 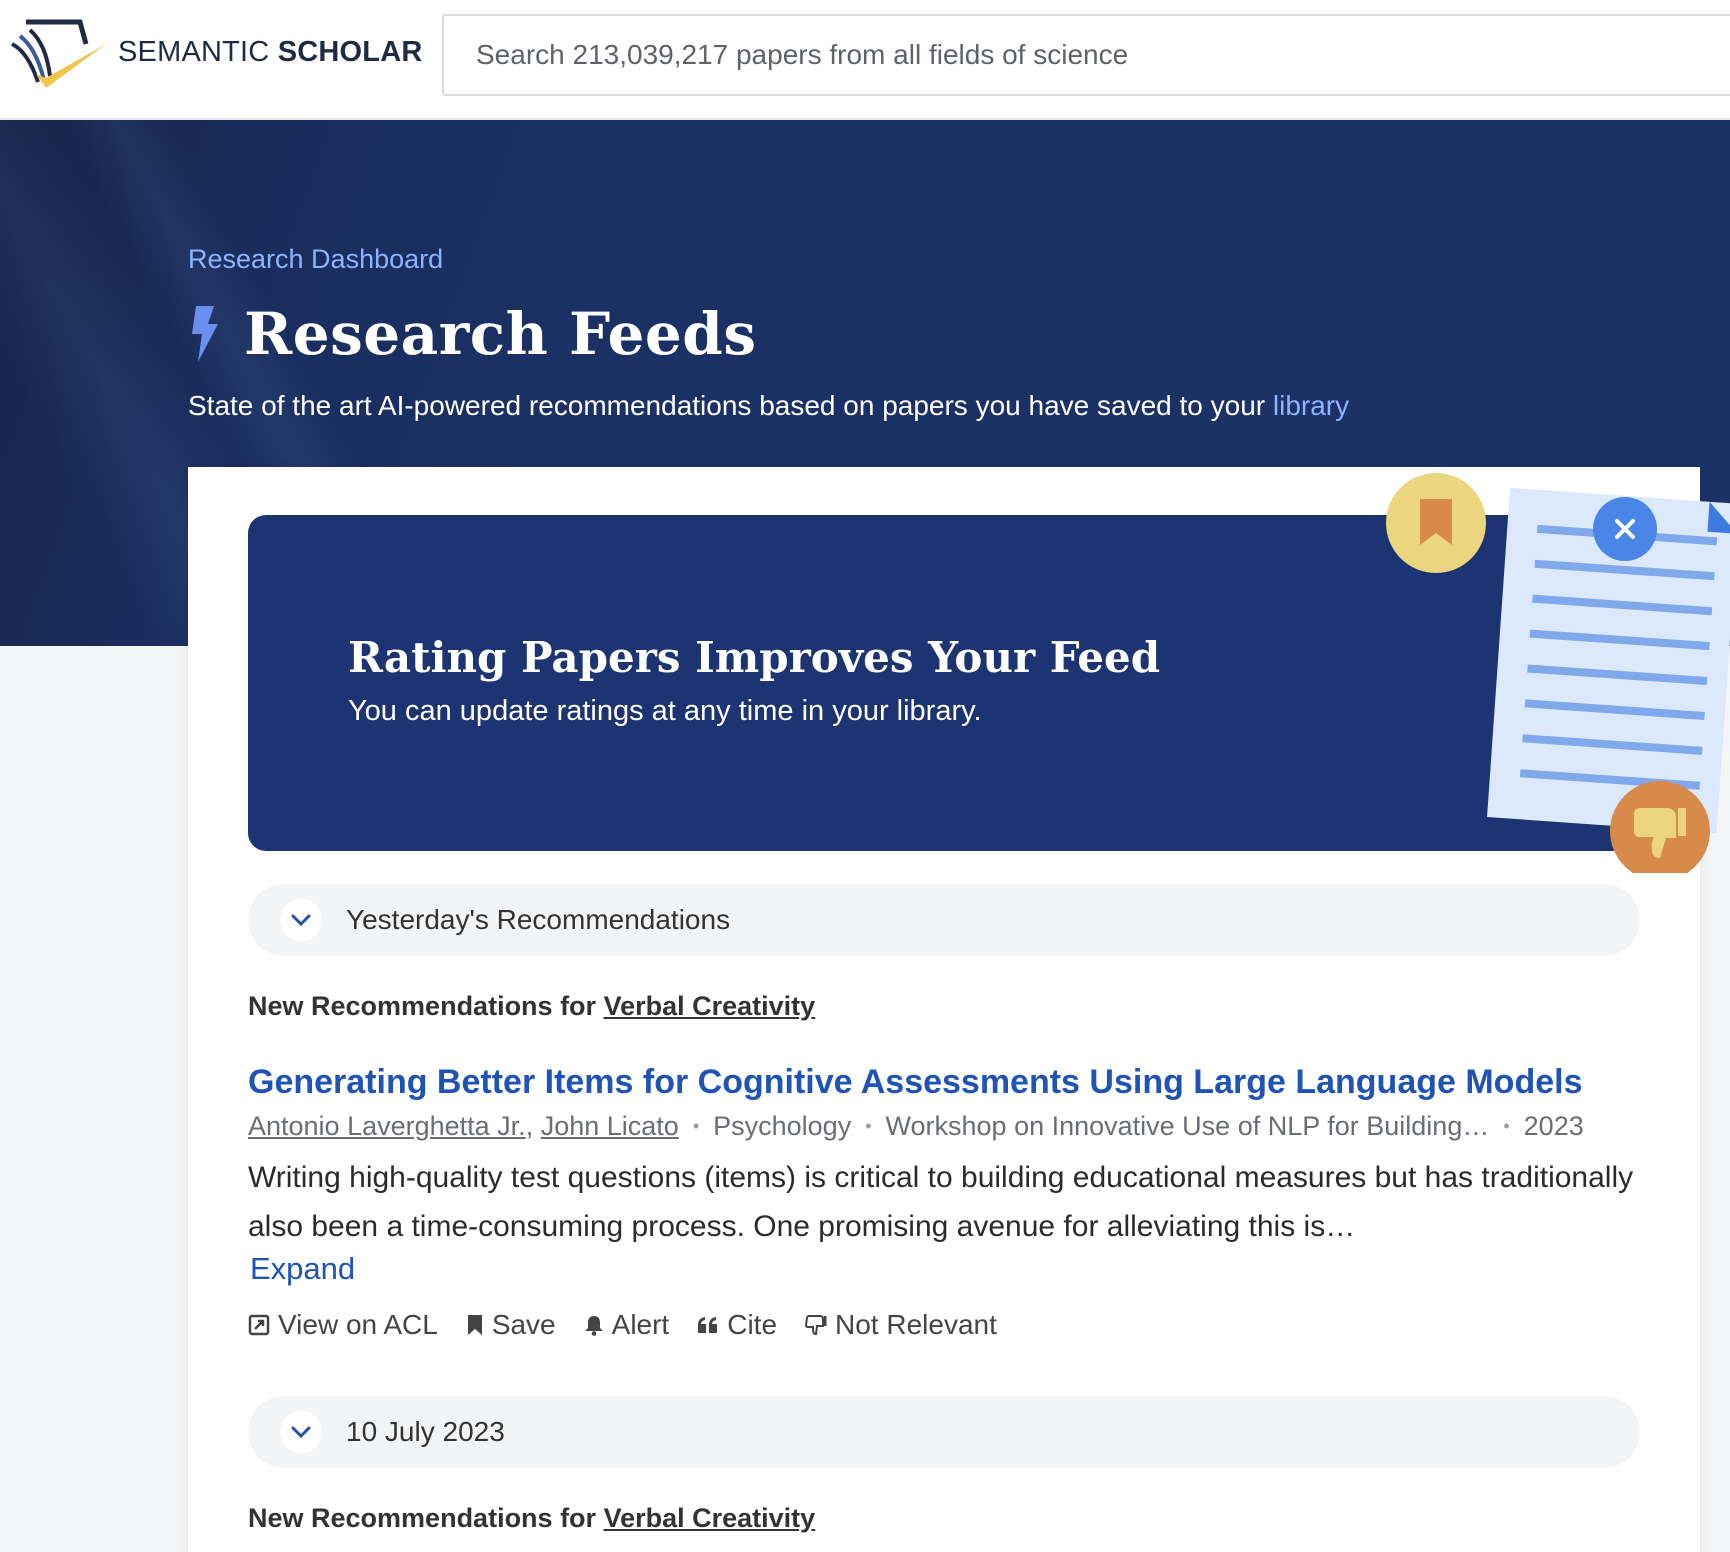 What do you see at coordinates (916, 1324) in the screenshot?
I see `not-relevant-label: Not Relevant` at bounding box center [916, 1324].